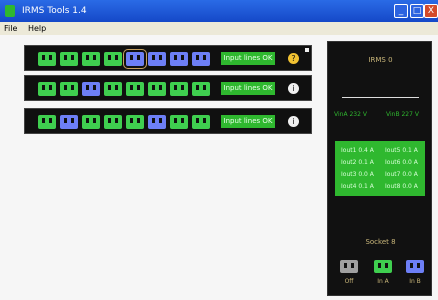 The height and width of the screenshot is (300, 438). I want to click on legend-off-icon, so click(349, 266).